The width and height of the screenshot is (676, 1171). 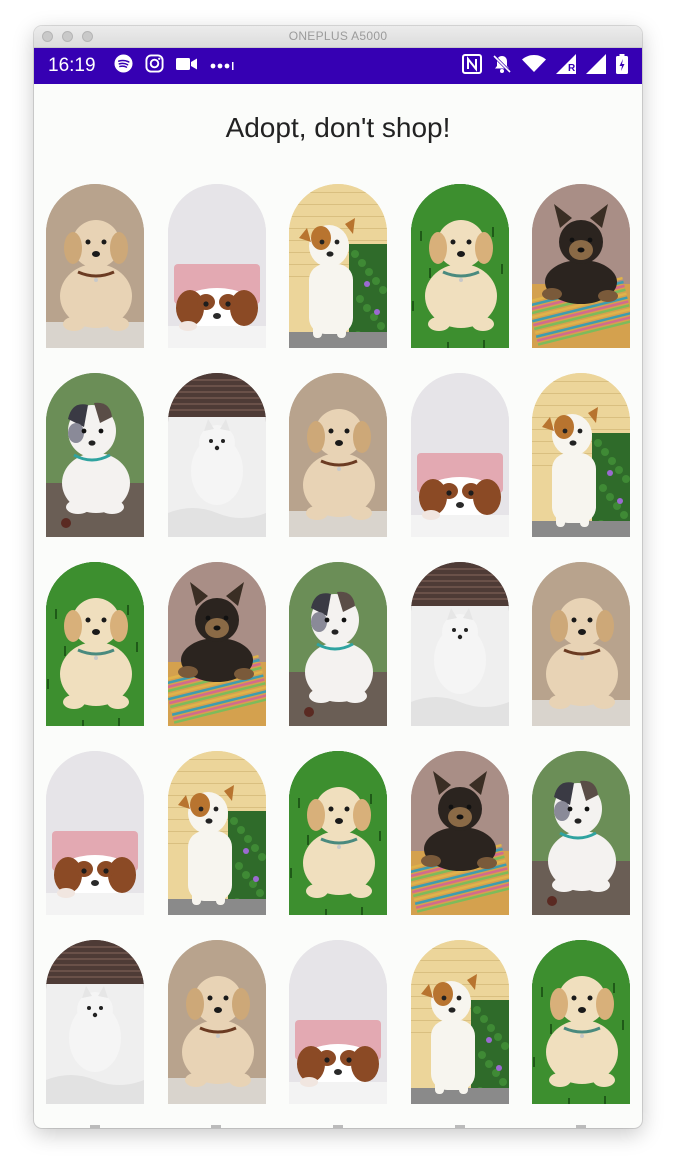 I want to click on roaming-label: R, so click(x=572, y=68).